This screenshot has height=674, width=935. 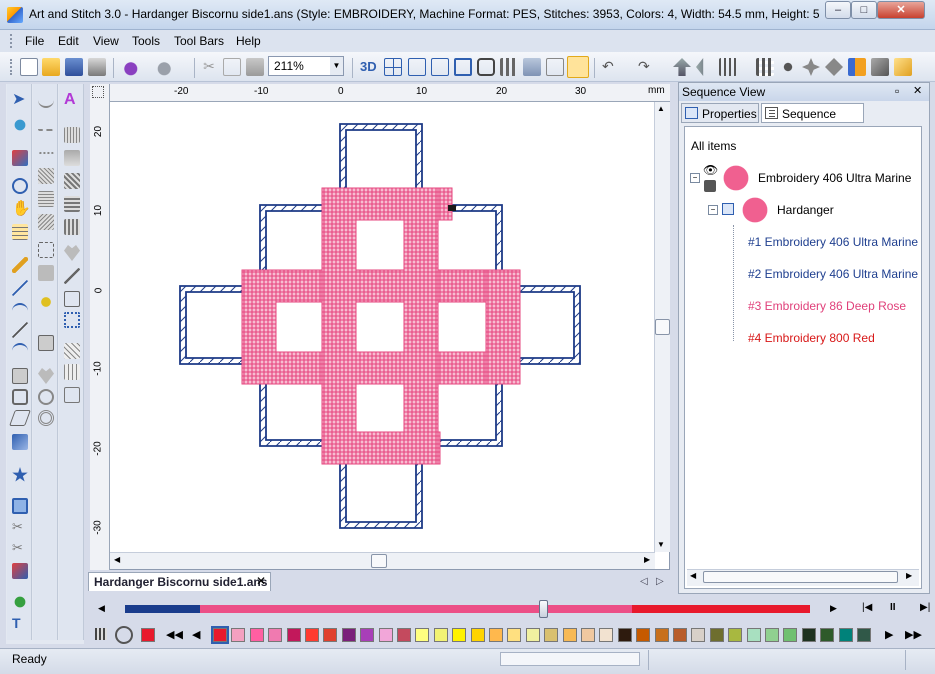 I want to click on current-color-swatch, so click(x=148, y=635).